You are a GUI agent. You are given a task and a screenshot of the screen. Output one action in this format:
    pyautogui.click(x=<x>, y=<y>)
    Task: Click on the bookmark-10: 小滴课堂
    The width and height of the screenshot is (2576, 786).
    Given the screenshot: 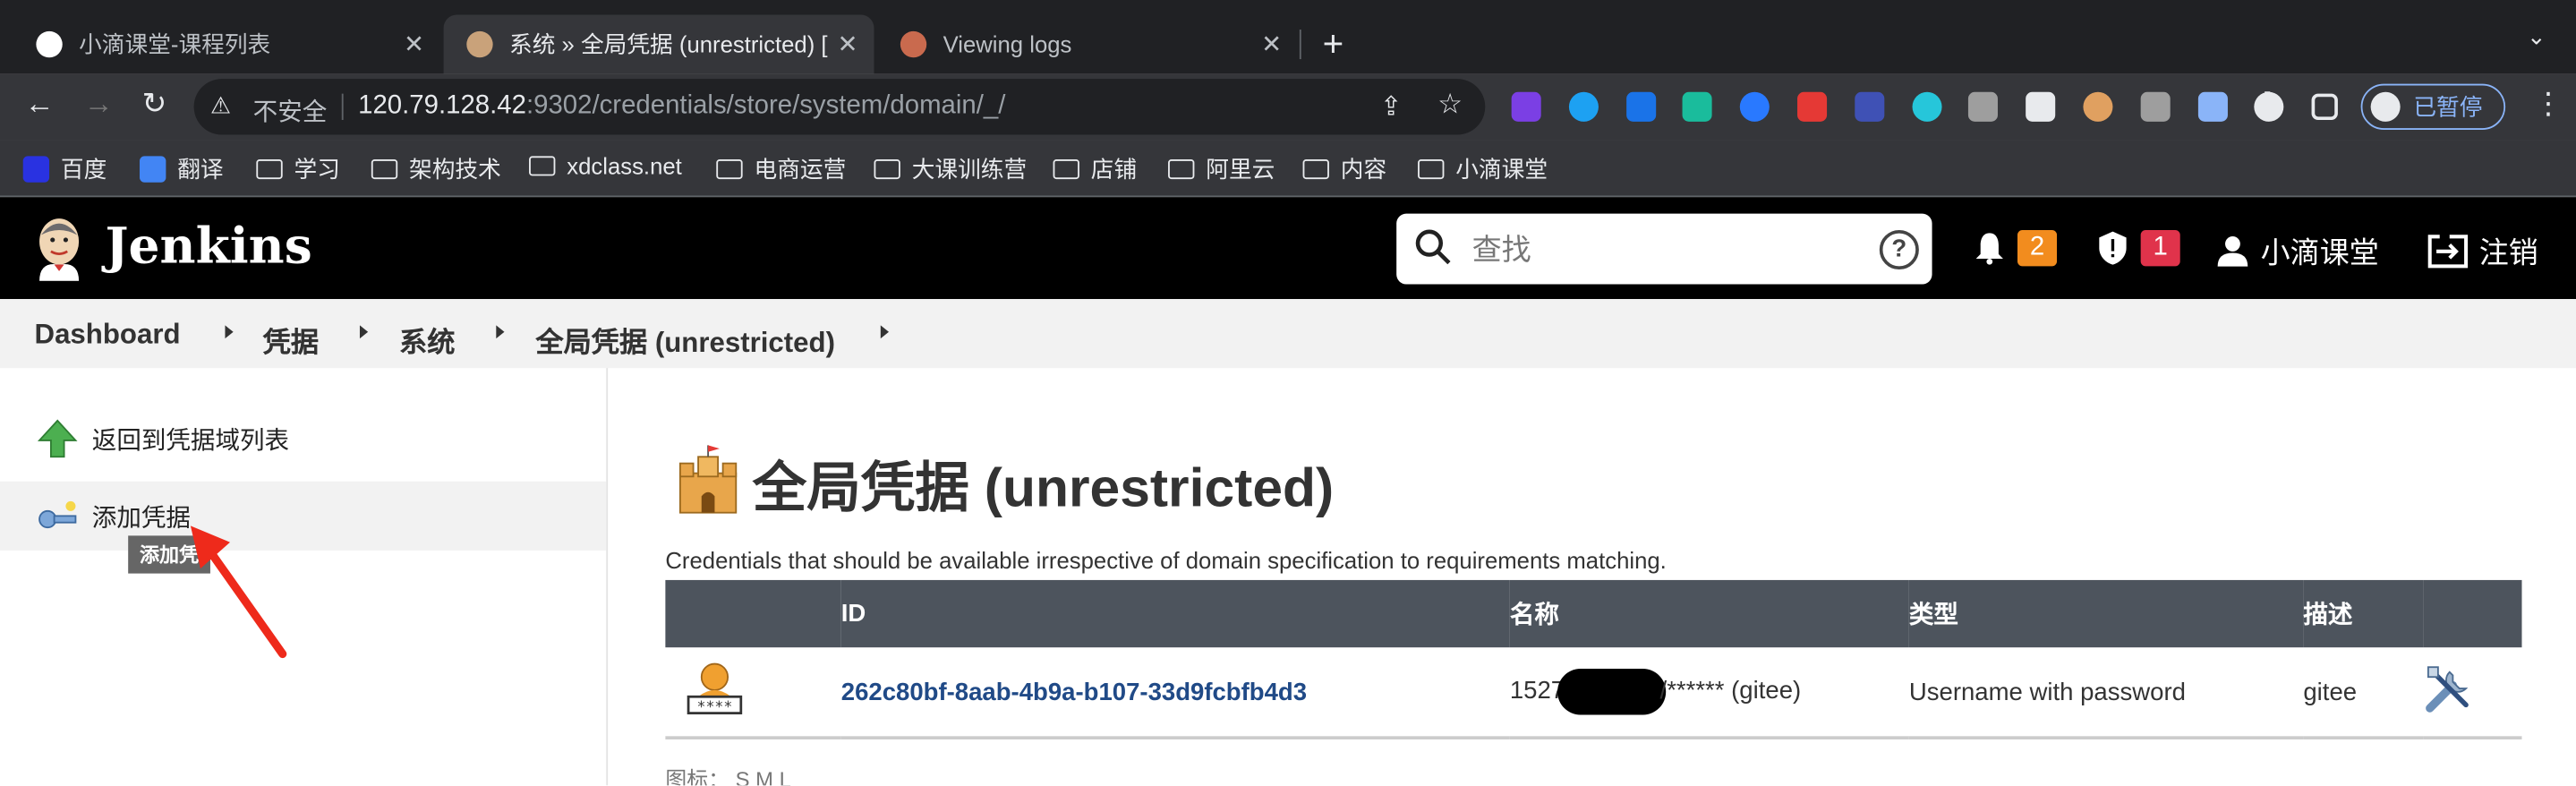 What is the action you would take?
    pyautogui.click(x=1483, y=169)
    